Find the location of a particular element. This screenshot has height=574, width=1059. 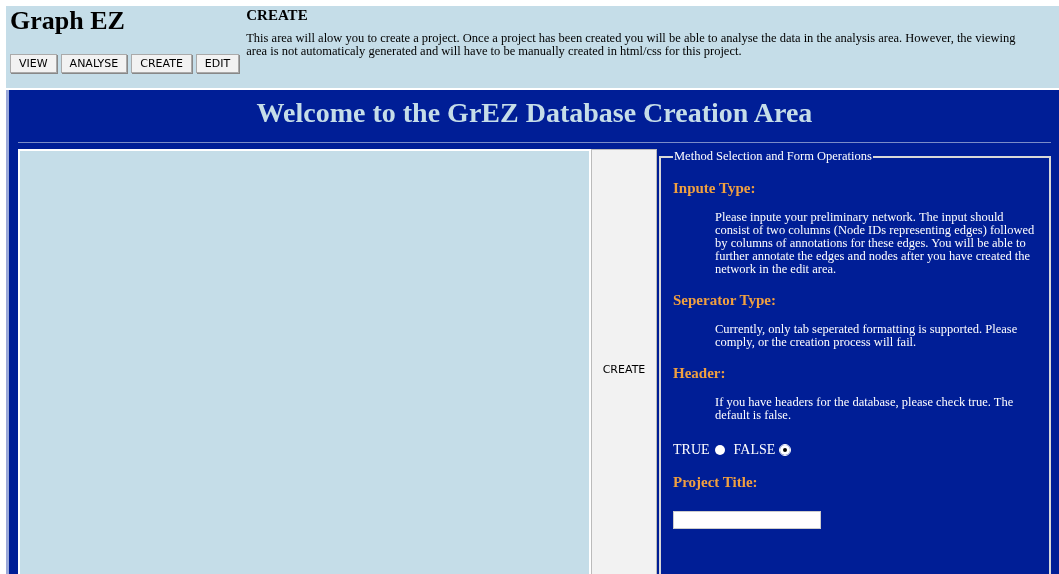

nav-button: CREATE is located at coordinates (161, 63).